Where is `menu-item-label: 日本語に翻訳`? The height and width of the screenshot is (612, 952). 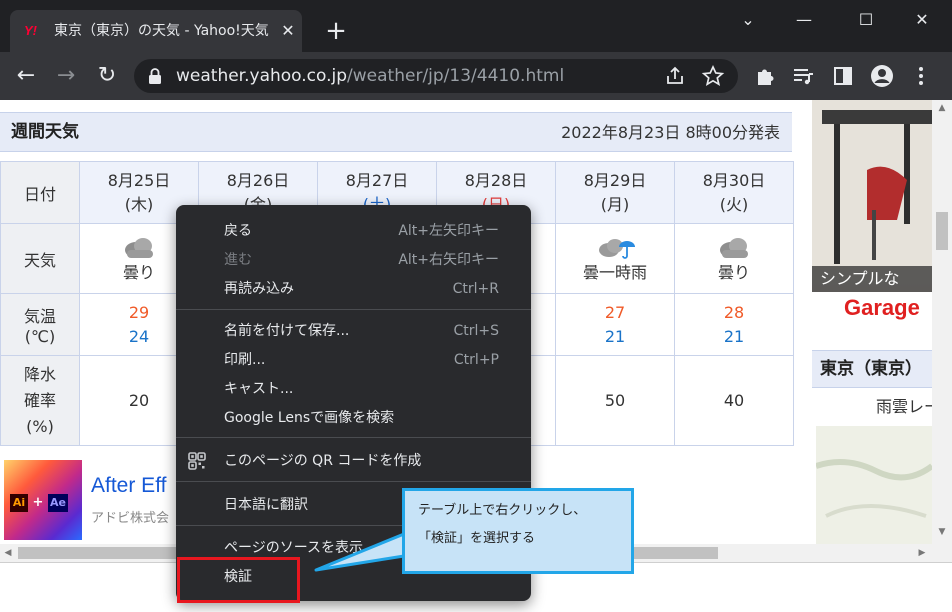
menu-item-label: 日本語に翻訳 is located at coordinates (266, 505).